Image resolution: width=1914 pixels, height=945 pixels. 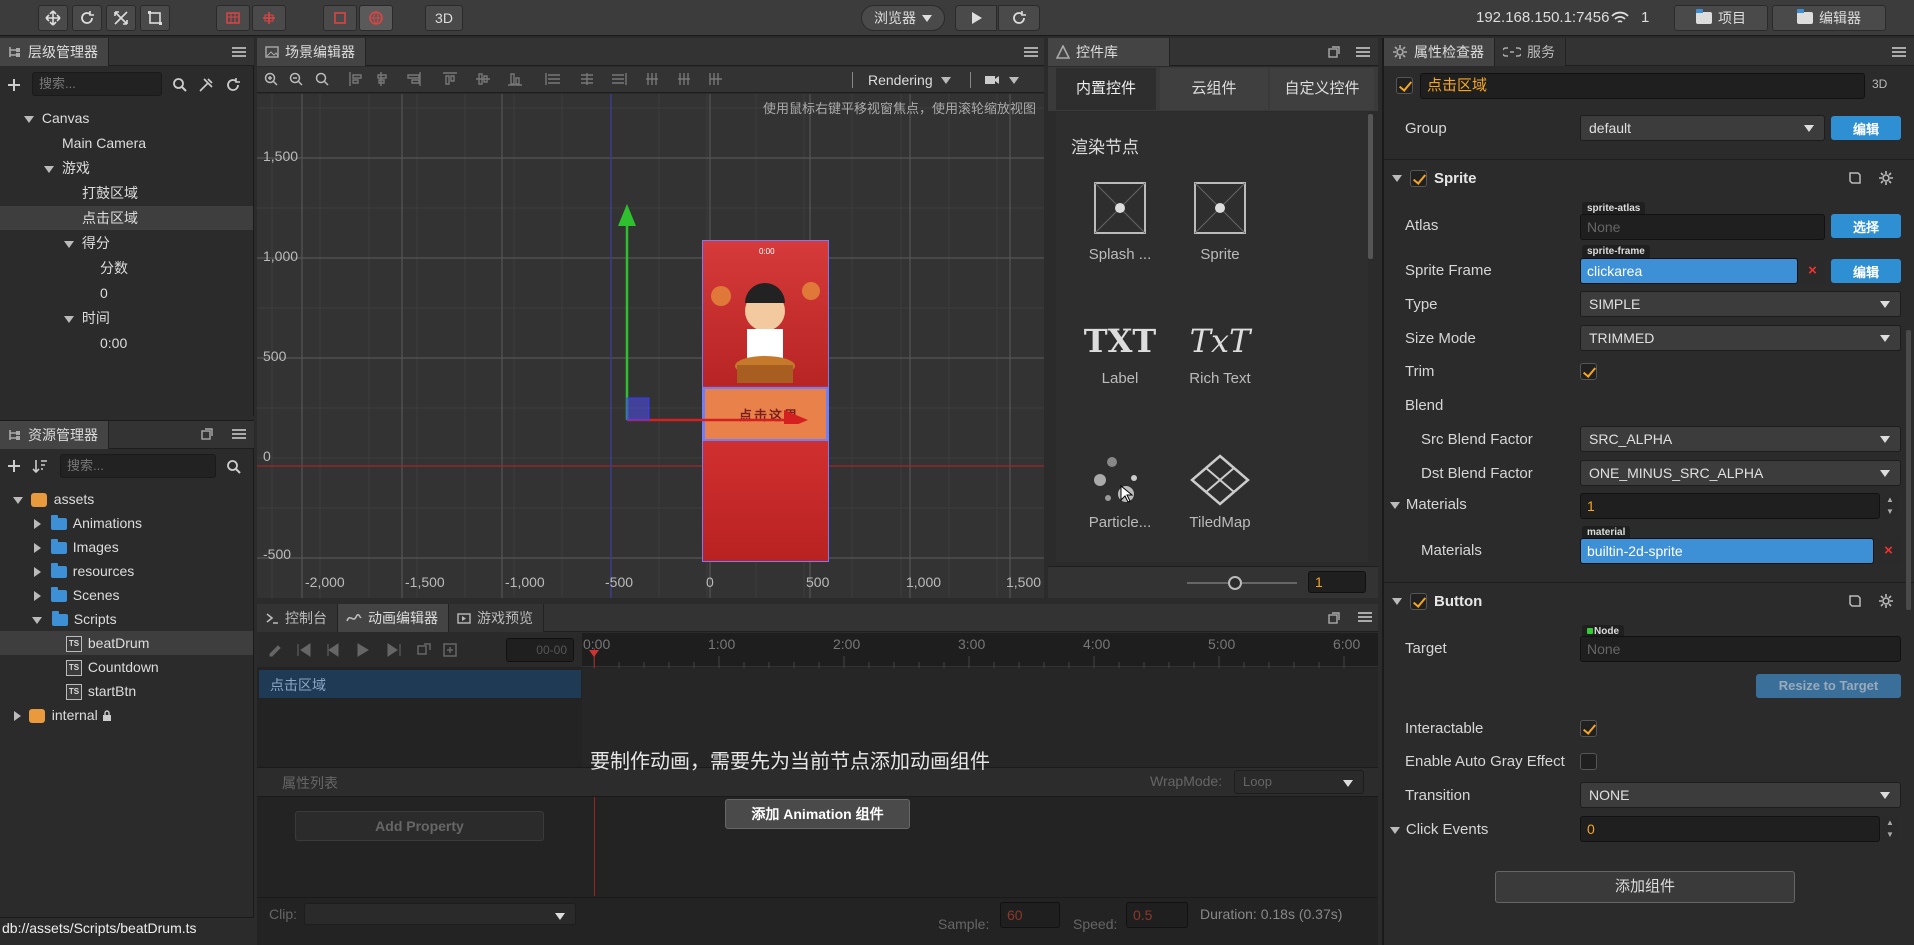 I want to click on add-icon, so click(x=14, y=466).